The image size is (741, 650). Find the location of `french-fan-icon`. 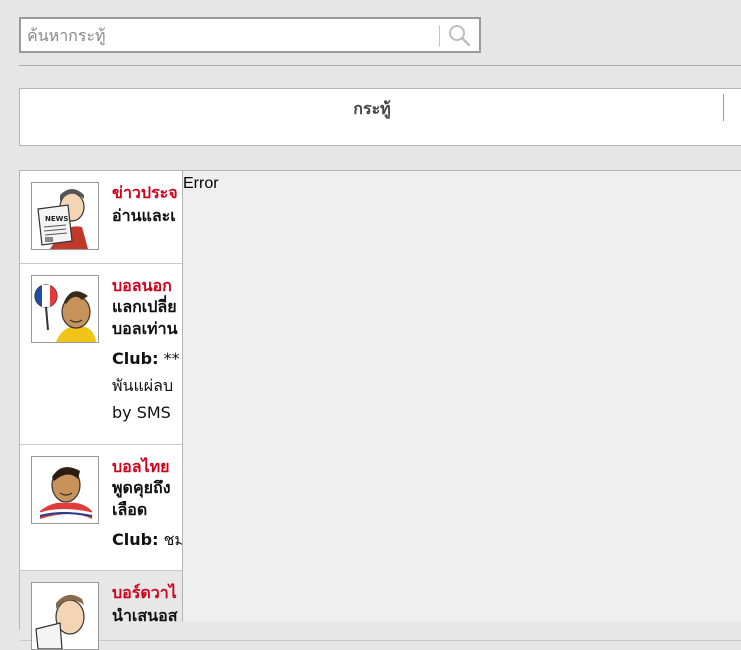

french-fan-icon is located at coordinates (65, 309).